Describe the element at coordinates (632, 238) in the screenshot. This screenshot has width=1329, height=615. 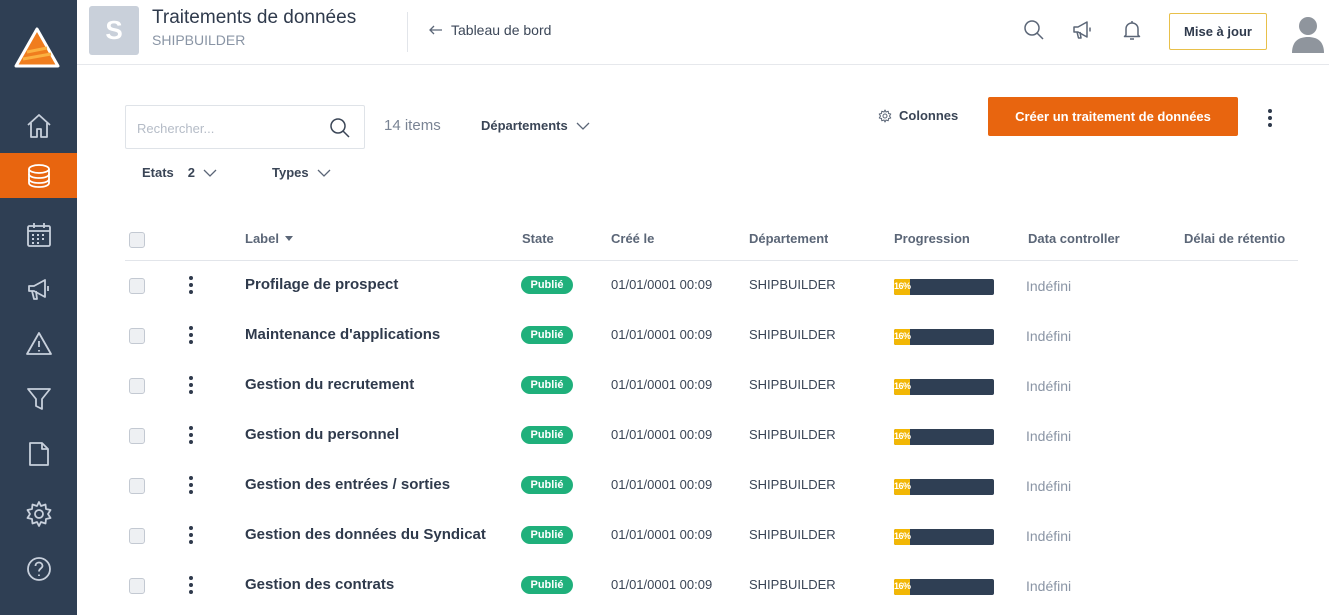
I see `column-header-created: Créé le` at that location.